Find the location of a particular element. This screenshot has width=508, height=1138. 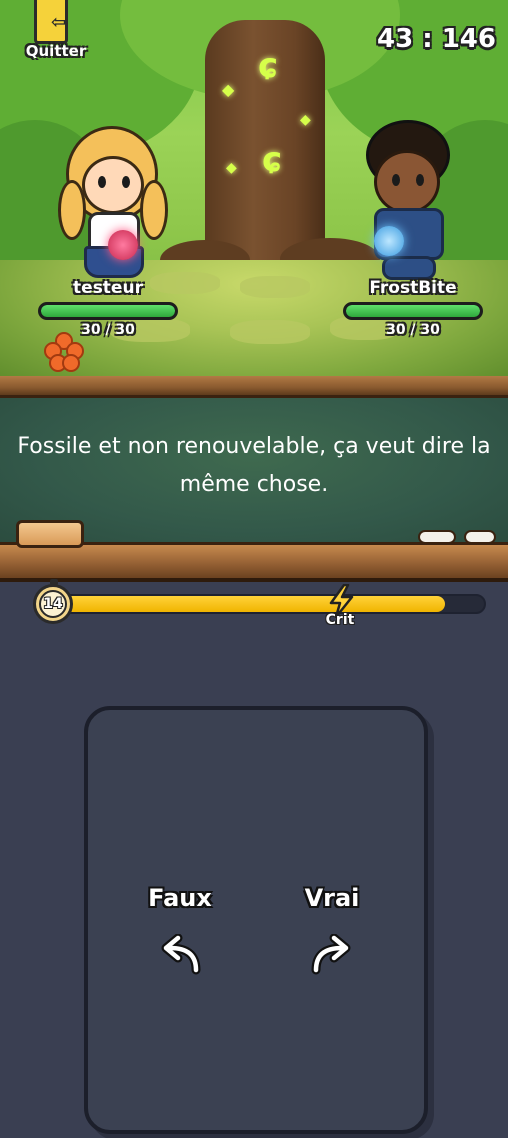

player-hp-bar is located at coordinates (108, 311).